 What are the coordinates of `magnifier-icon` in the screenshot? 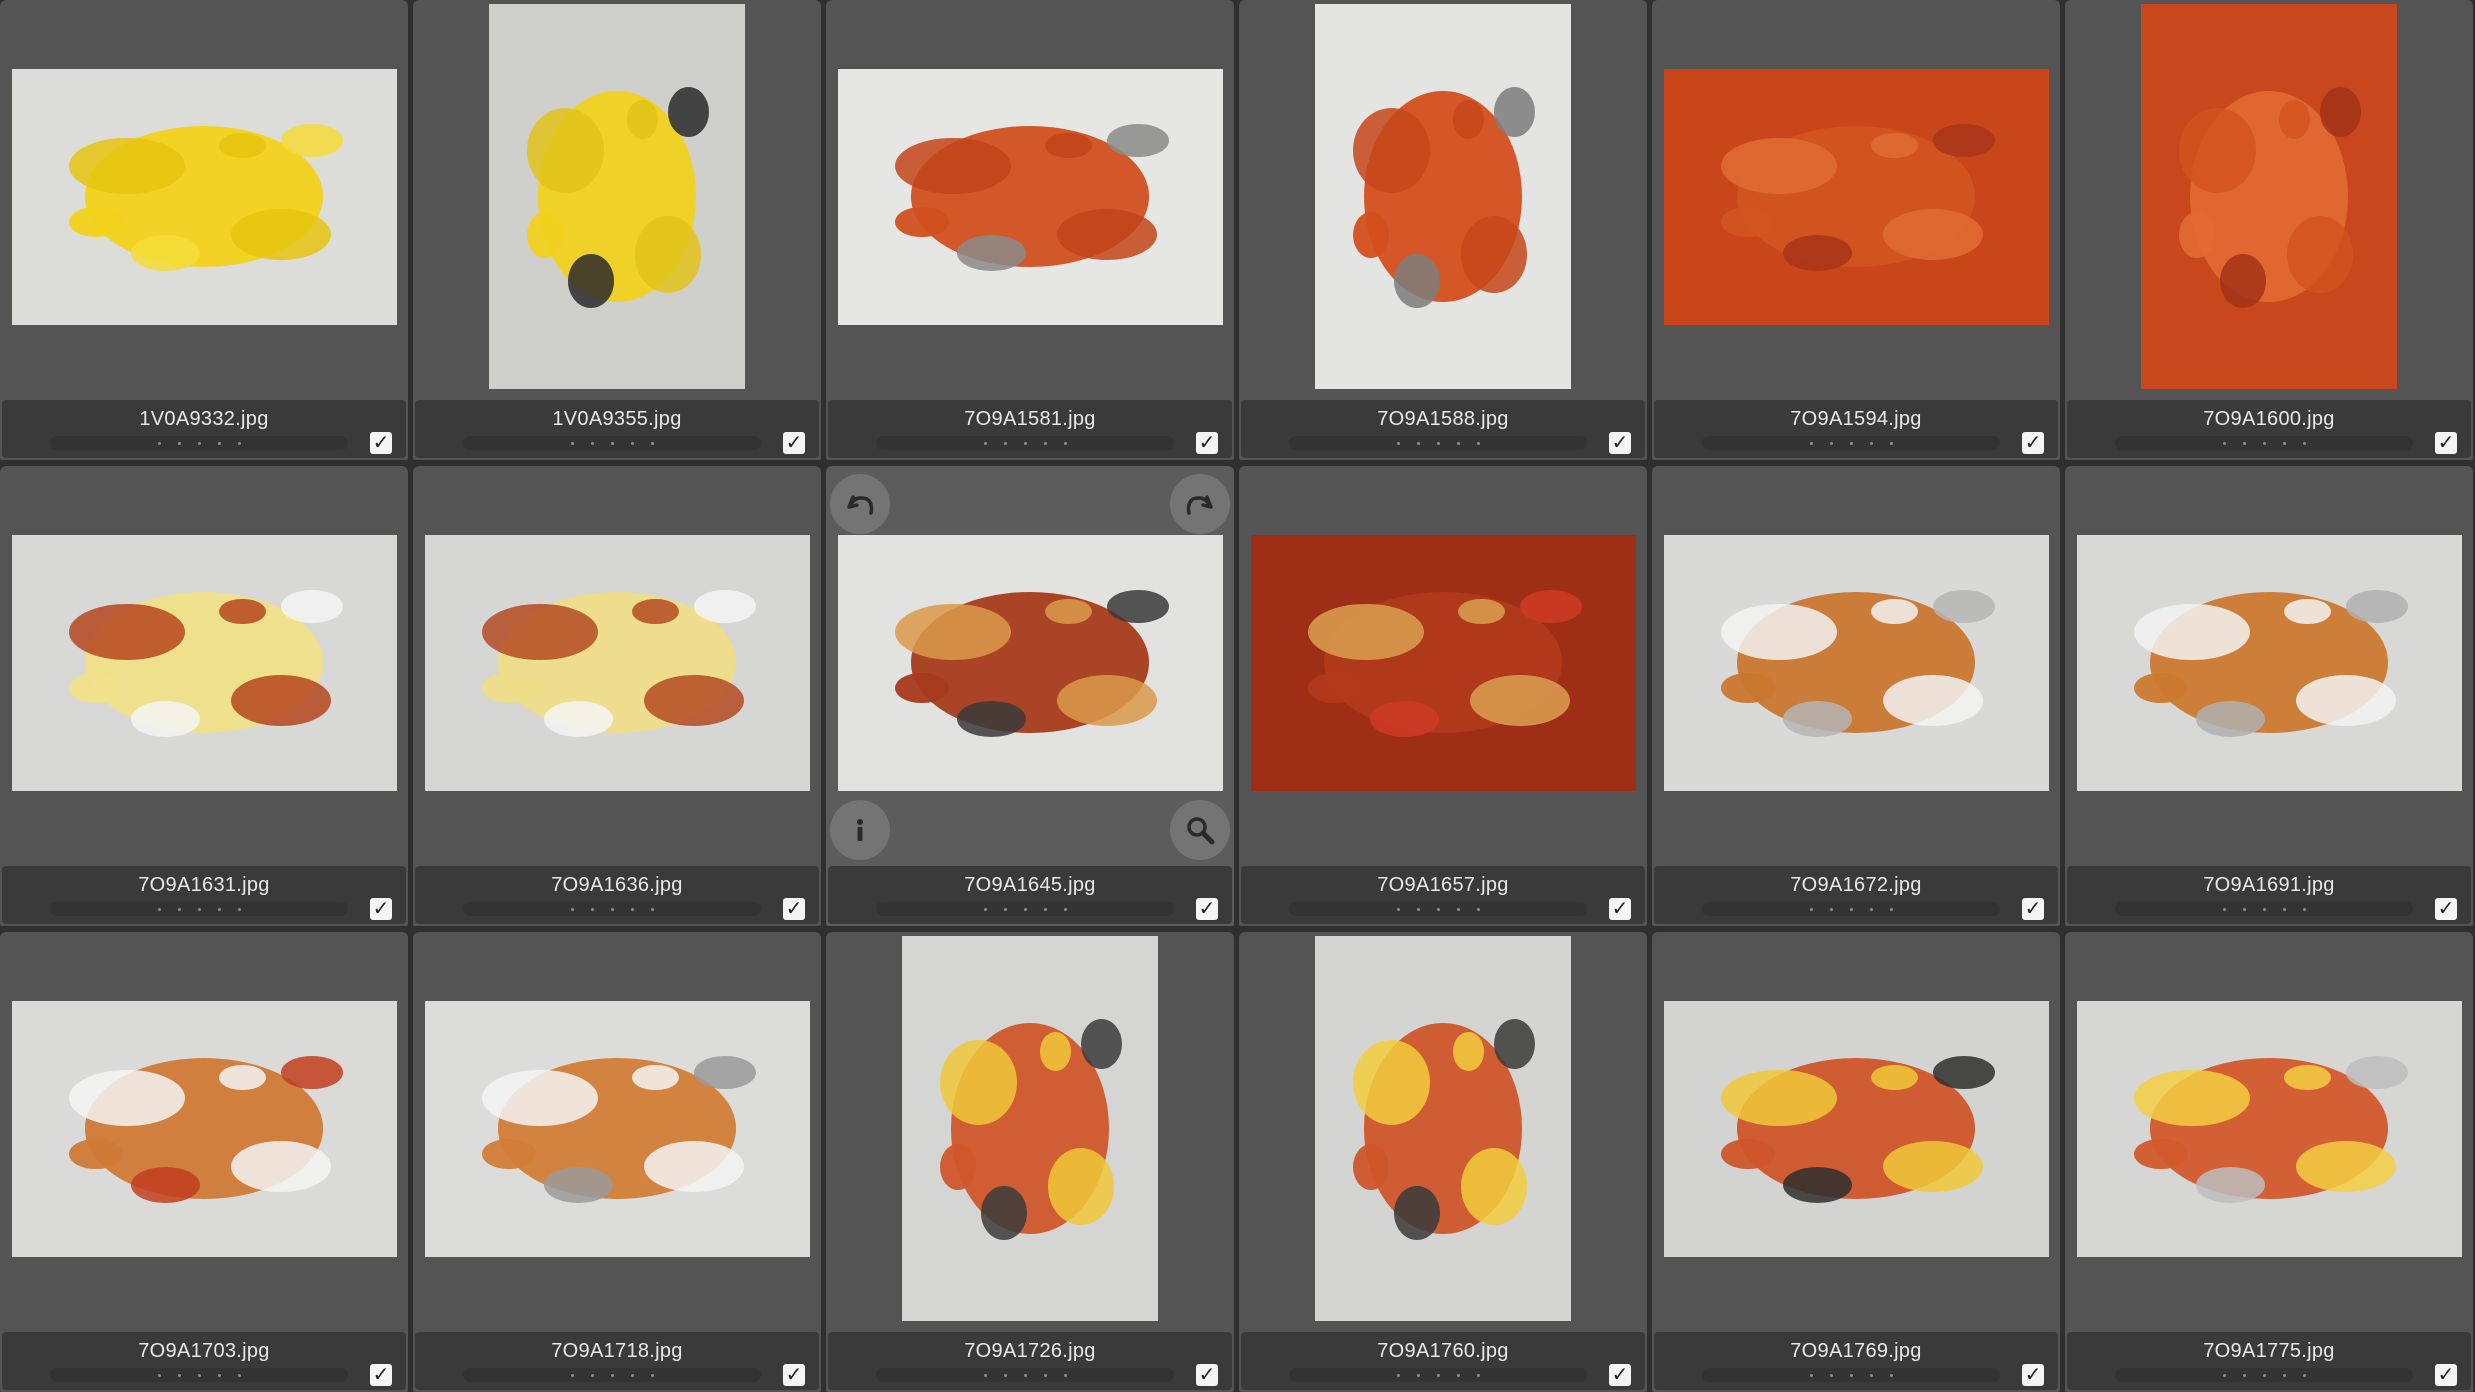 It's located at (1200, 830).